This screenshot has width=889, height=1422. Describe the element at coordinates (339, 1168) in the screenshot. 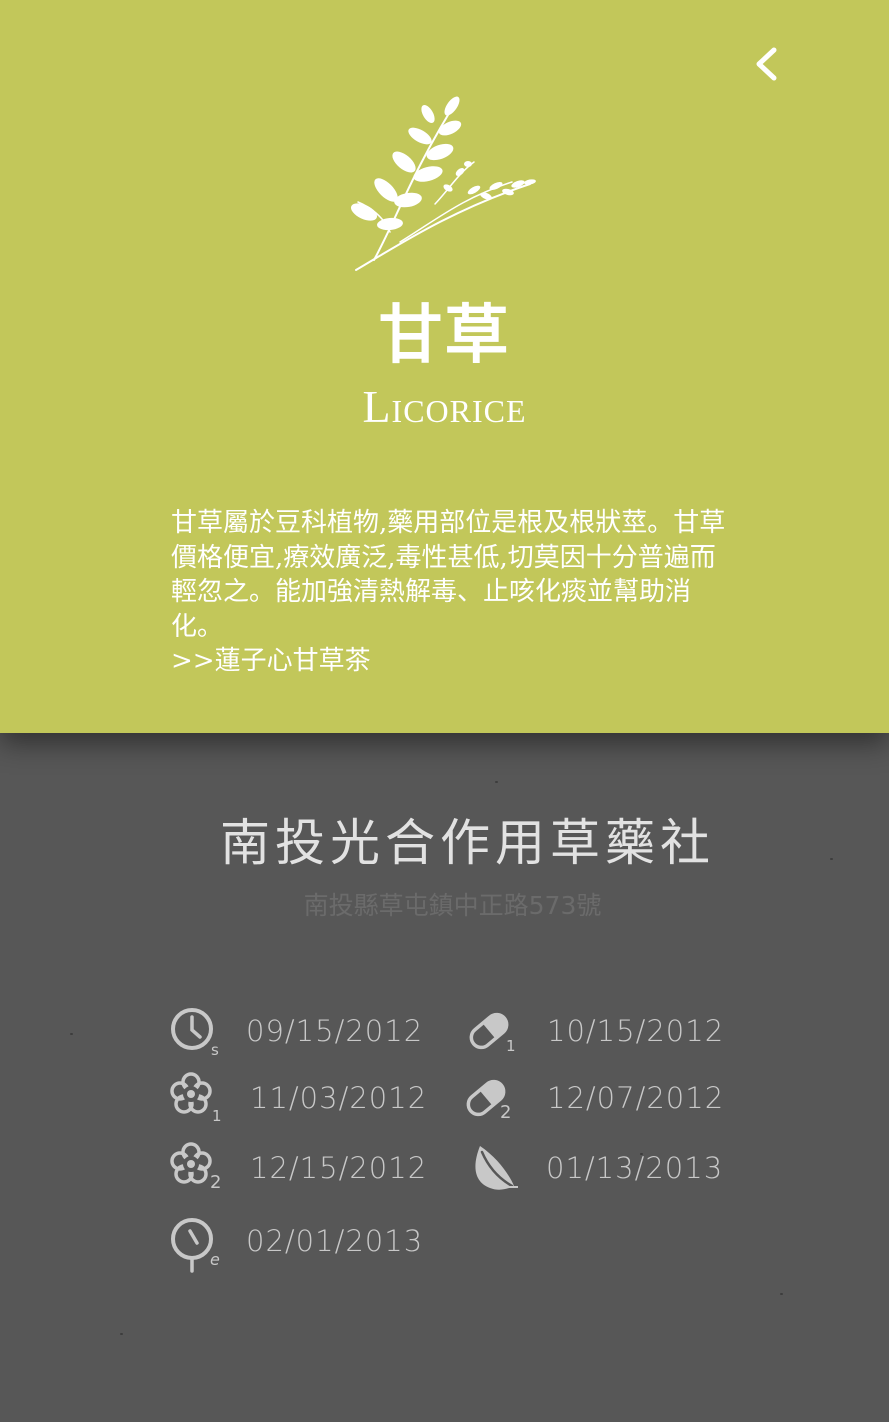

I see `timeline-date: 12/15/2012` at that location.